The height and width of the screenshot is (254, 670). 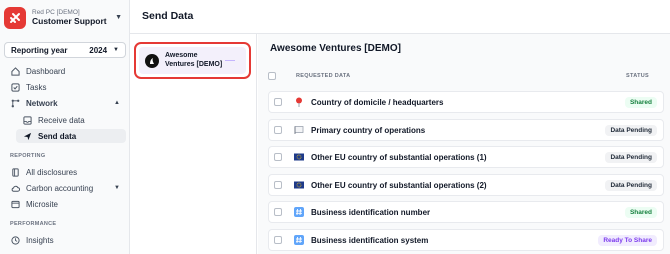 I want to click on section-label-reporting: REPORTING, so click(x=28, y=156).